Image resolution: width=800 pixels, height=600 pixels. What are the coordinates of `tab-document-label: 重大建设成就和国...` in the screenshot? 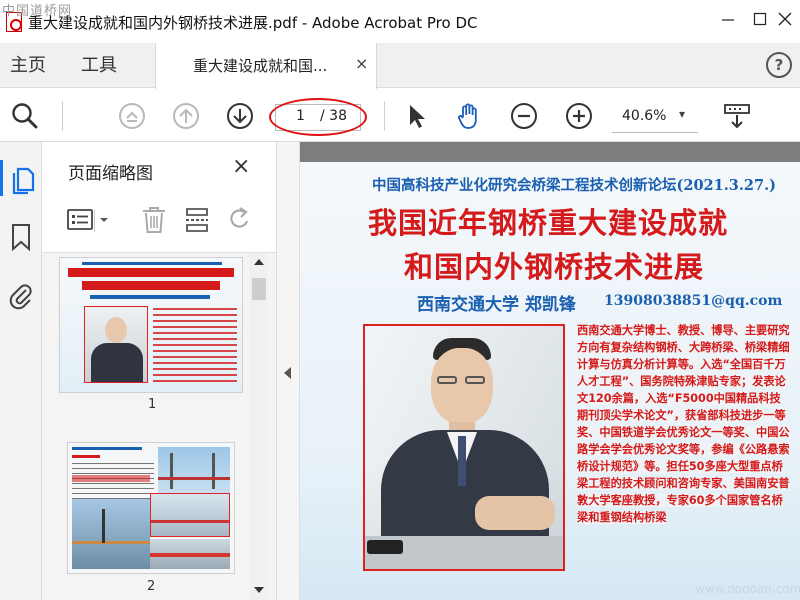 It's located at (260, 66).